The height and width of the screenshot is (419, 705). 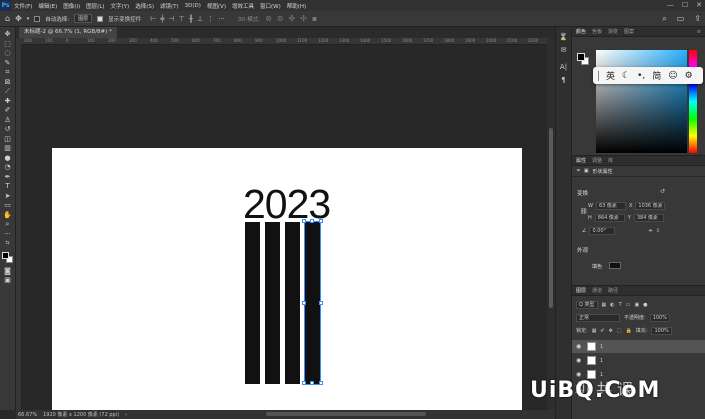 I want to click on moon-icon: ☾, so click(x=626, y=76).